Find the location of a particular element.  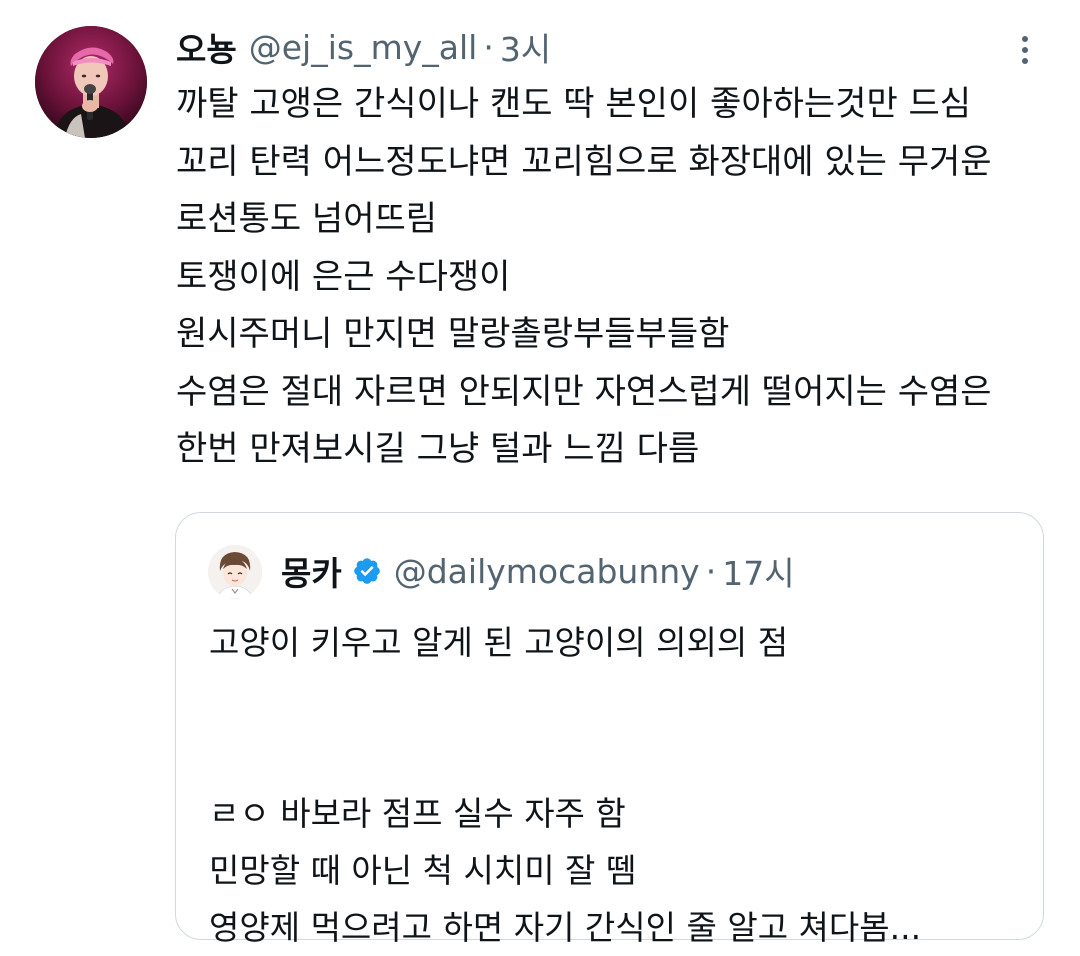

tweet-text-line: 로션통도 넘어뜨림 is located at coordinates (307, 219).